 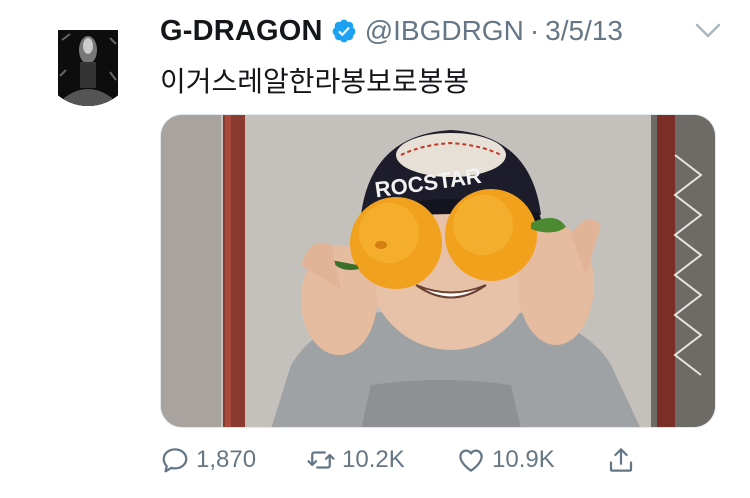 I want to click on display-name: G-DRAGON, so click(x=241, y=31).